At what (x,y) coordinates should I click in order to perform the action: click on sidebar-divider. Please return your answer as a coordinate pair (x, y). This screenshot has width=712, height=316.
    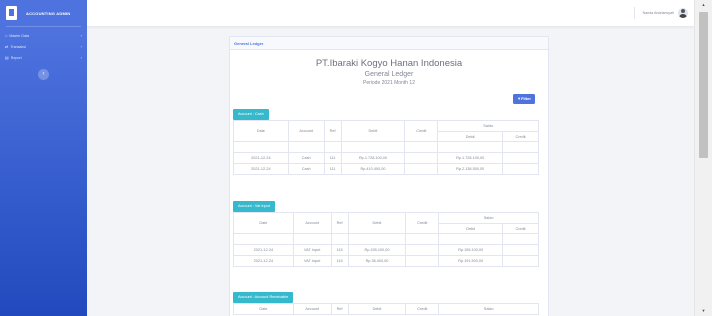
    Looking at the image, I should click on (43, 26).